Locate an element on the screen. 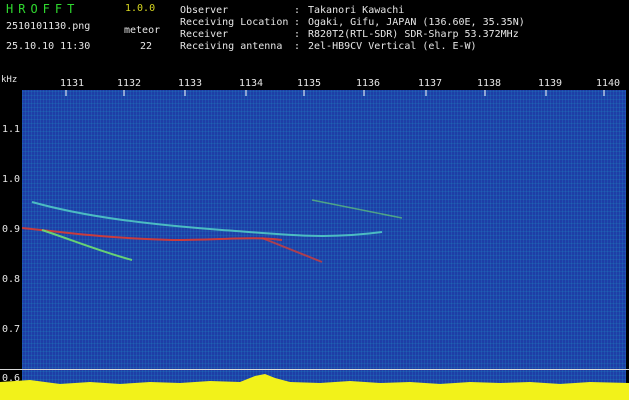  signal-level-band is located at coordinates (314, 387).